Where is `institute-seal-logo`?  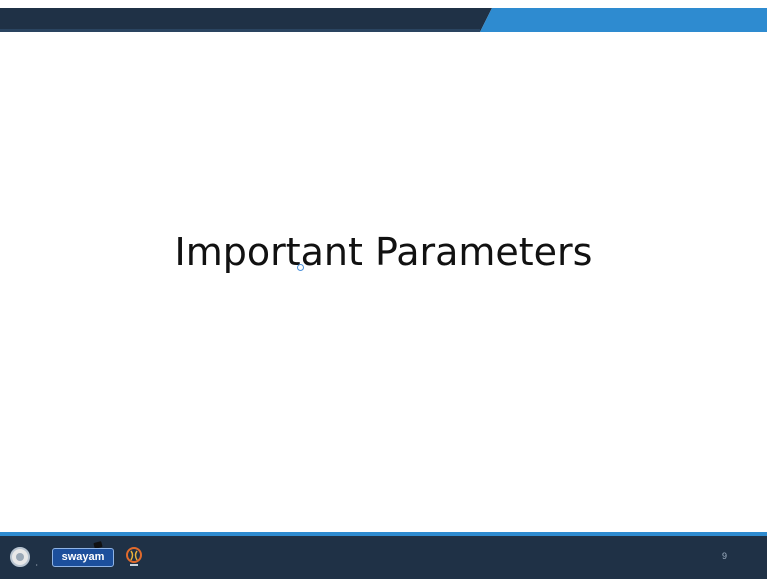
institute-seal-logo is located at coordinates (20, 557).